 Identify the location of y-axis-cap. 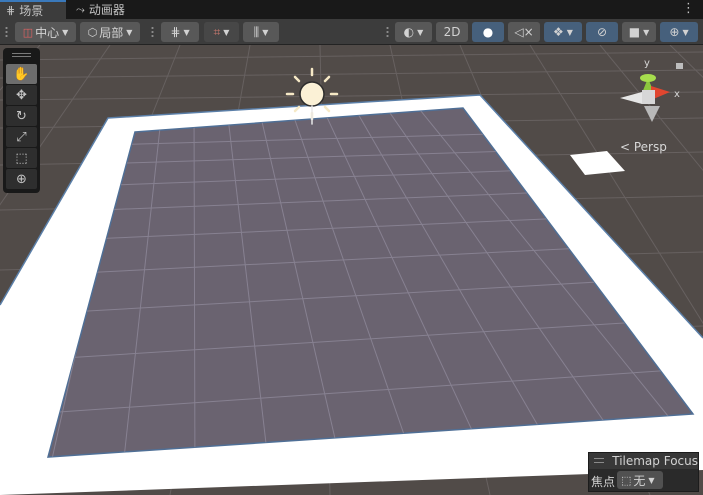
(648, 78).